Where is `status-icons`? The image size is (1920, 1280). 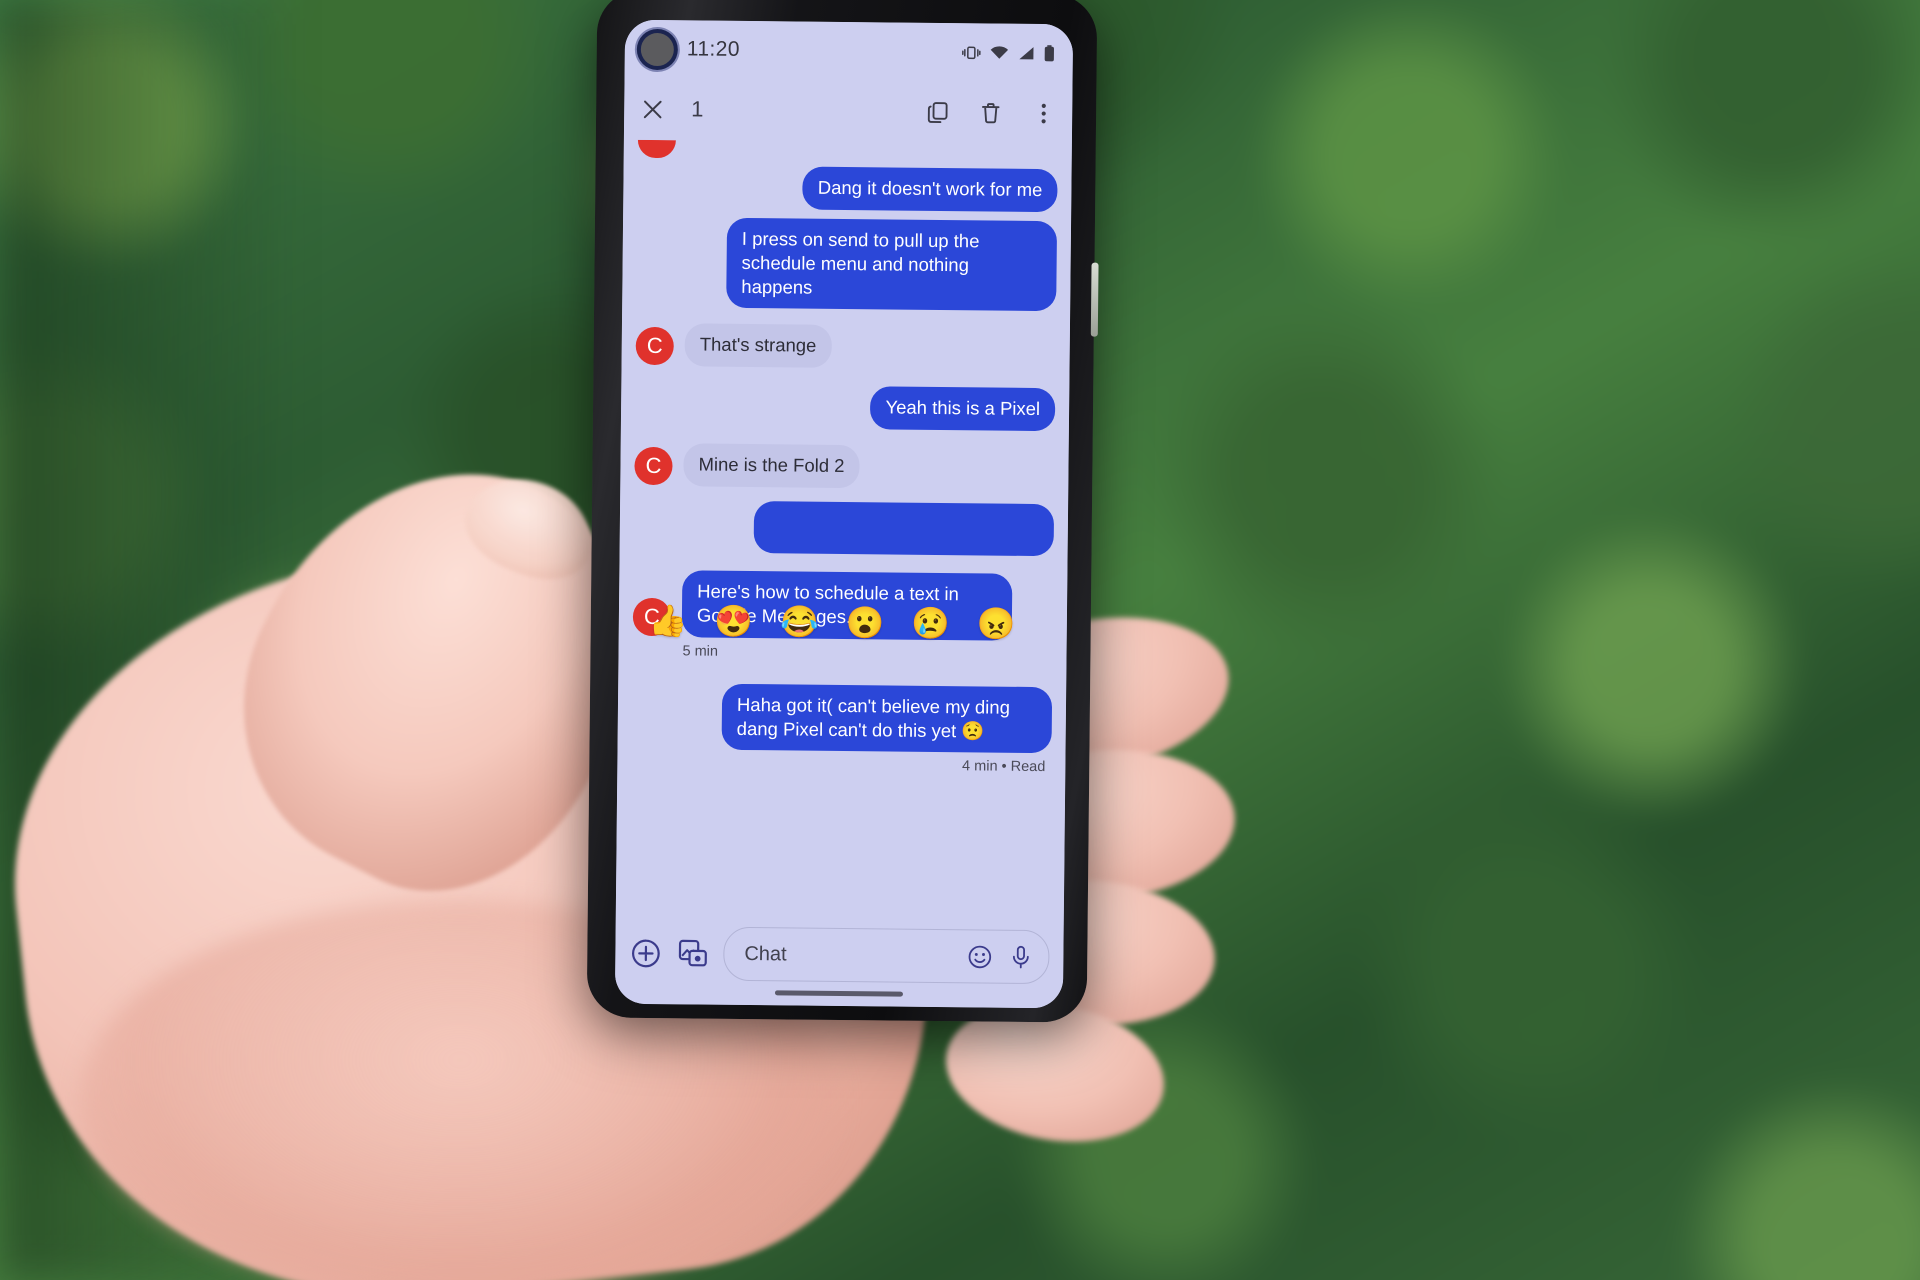 status-icons is located at coordinates (1008, 53).